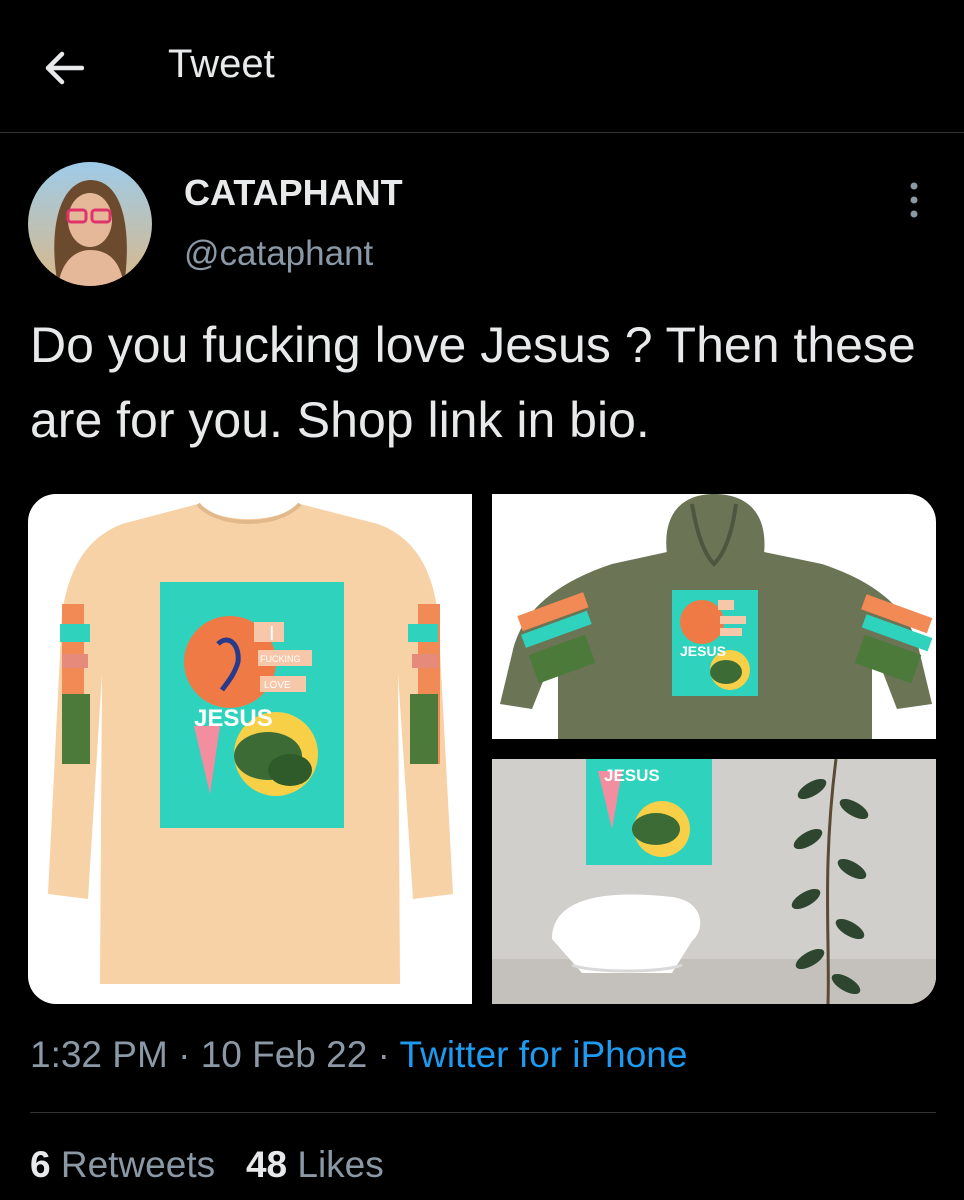  Describe the element at coordinates (544, 1054) in the screenshot. I see `tweet-source-link: Twitter for iPhone` at that location.